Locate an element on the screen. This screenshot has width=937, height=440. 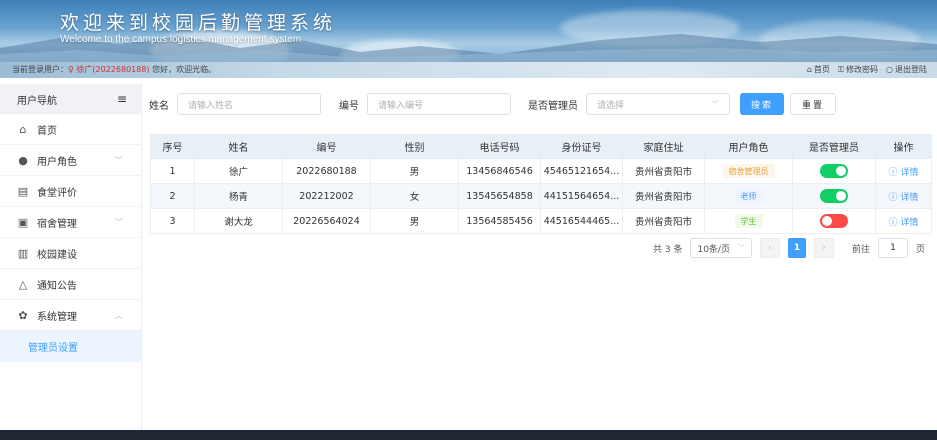
sidebar-subitem-admin-settings: 管理员设置 is located at coordinates (70, 346).